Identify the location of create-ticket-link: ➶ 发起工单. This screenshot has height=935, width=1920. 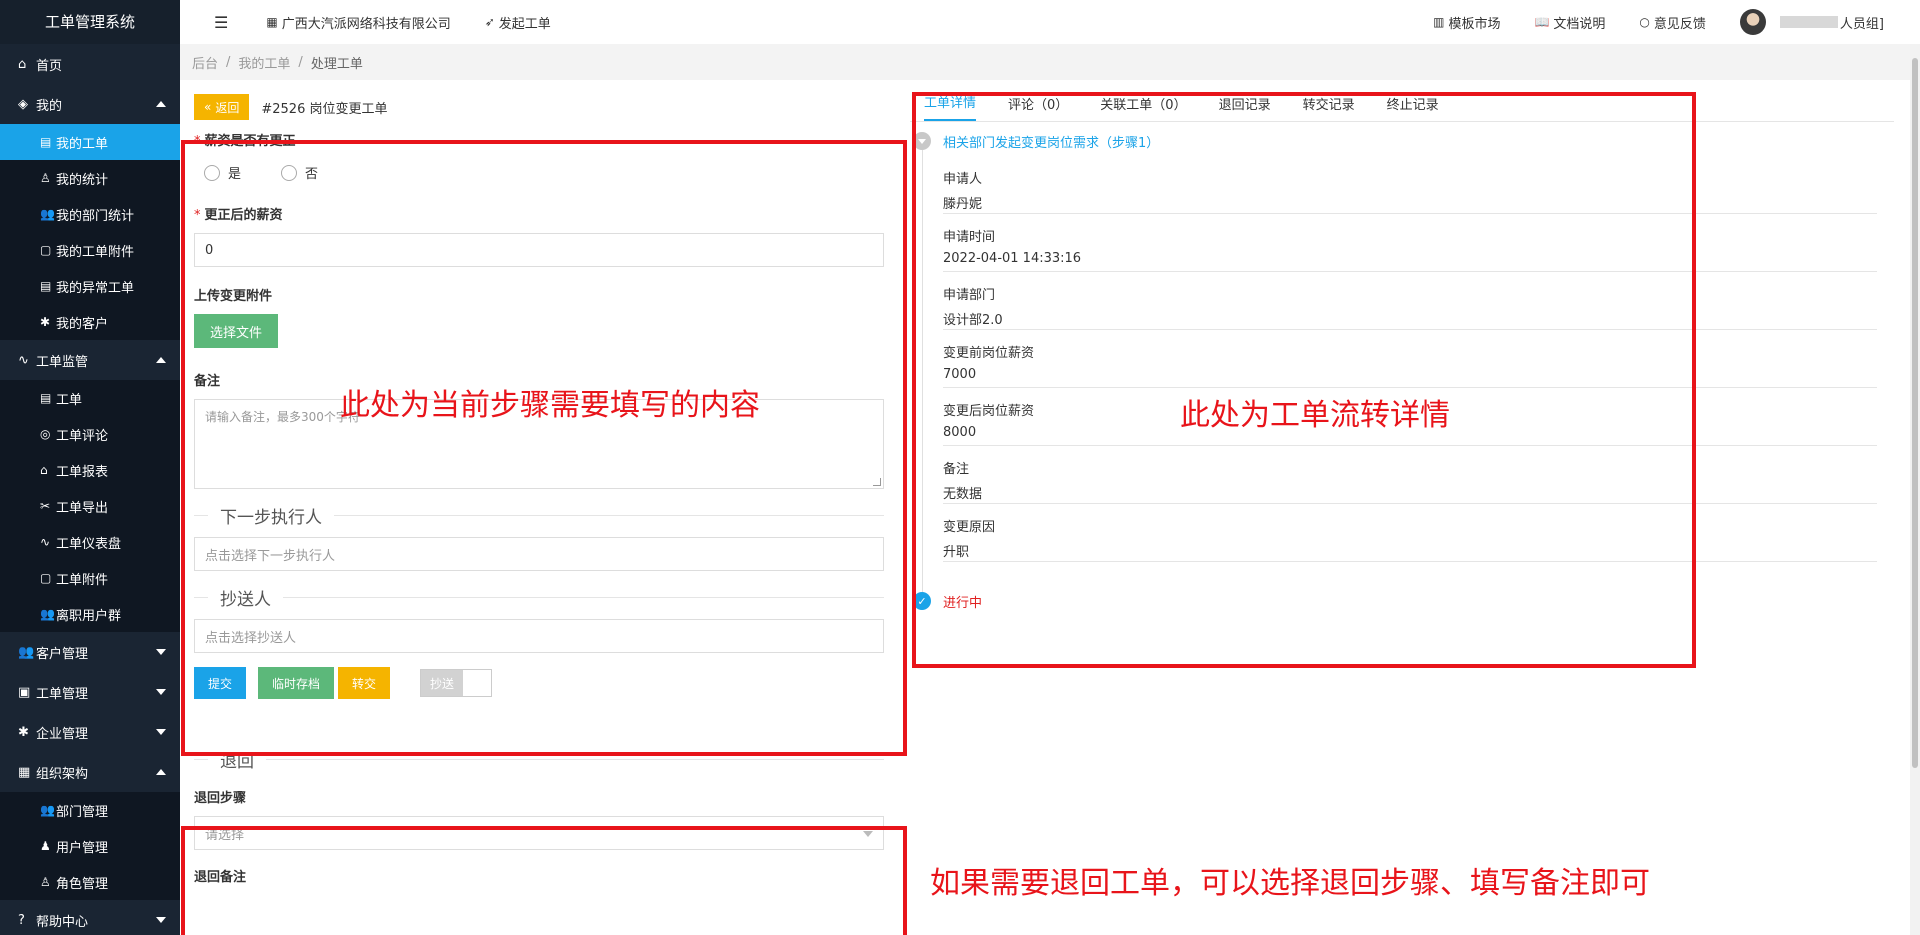
(518, 22).